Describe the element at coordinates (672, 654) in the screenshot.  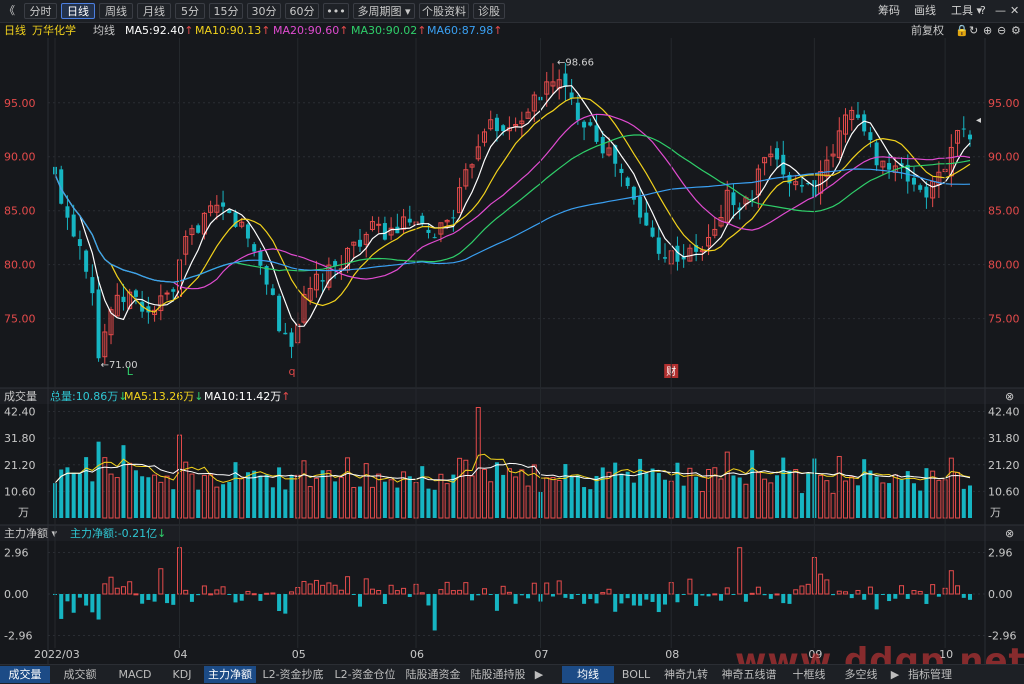
I see `date-label-5: 08` at that location.